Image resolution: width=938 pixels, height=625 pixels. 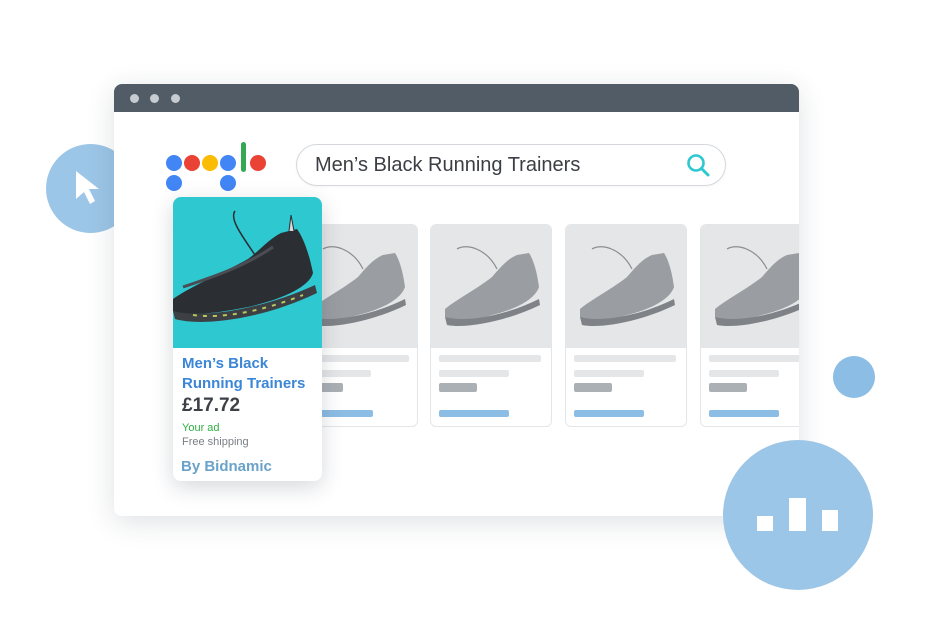 What do you see at coordinates (243, 157) in the screenshot?
I see `logo-bar` at bounding box center [243, 157].